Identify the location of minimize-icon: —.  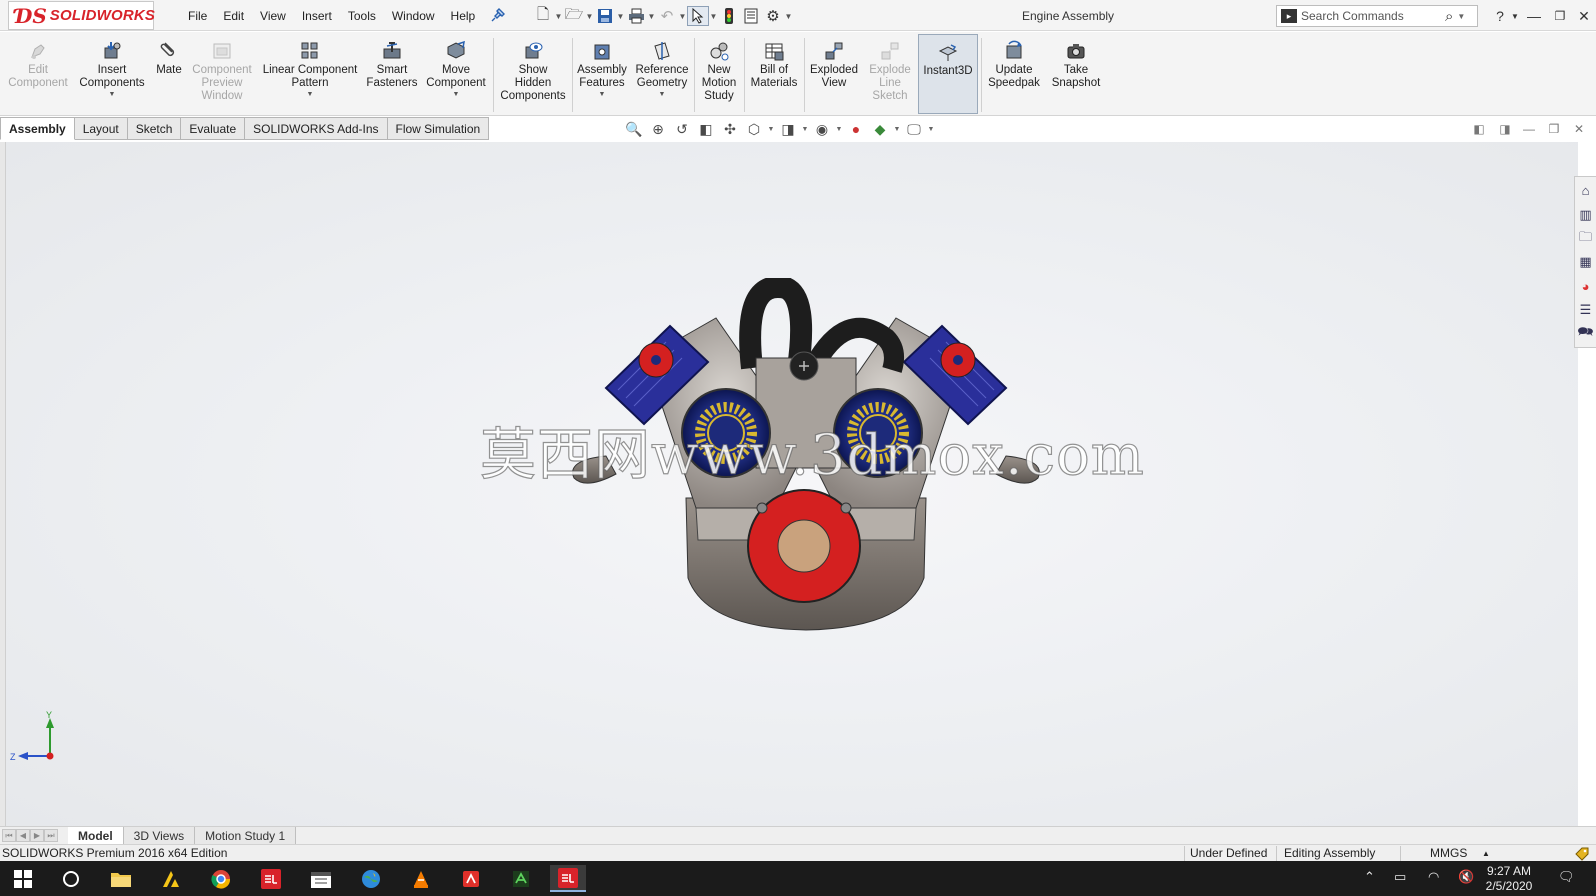
(1534, 16).